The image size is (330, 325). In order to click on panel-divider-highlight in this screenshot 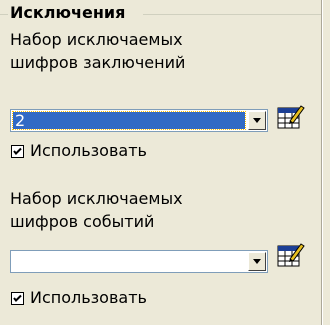, I will do `click(322, 162)`.